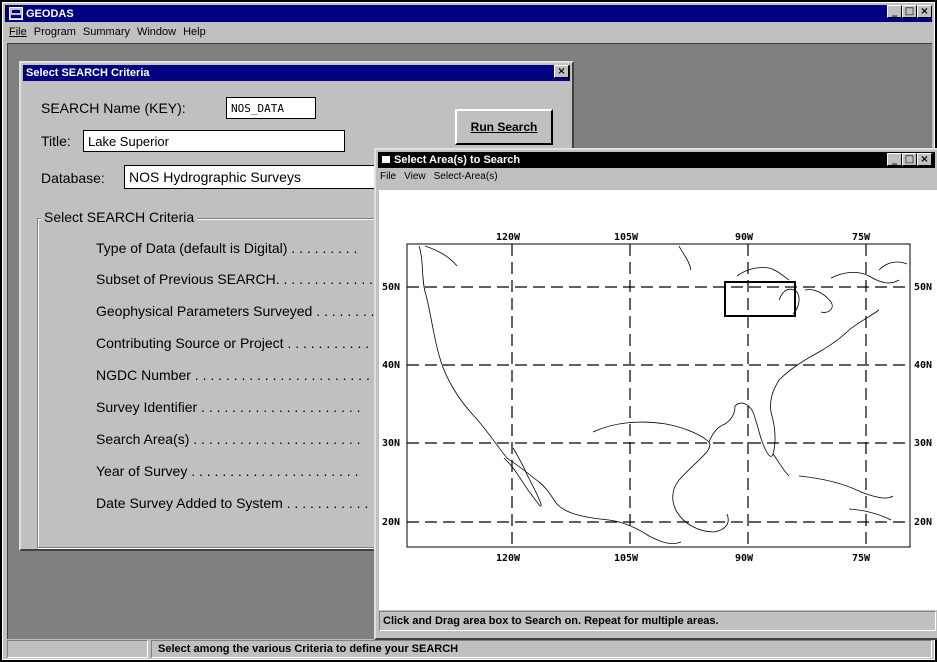  Describe the element at coordinates (468, 32) in the screenshot. I see `app-menubar: File Program Summary Window Help` at that location.